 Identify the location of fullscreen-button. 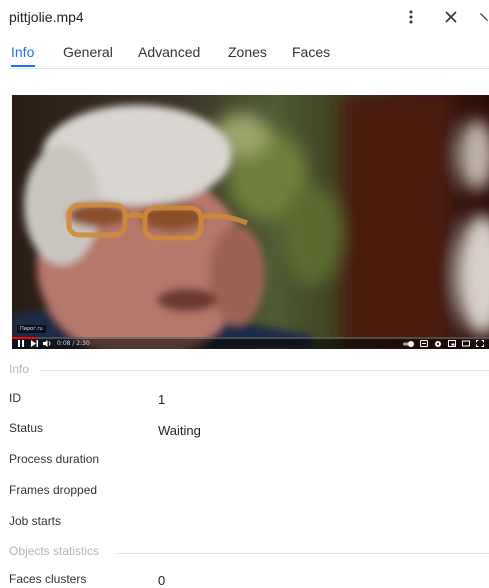
(479, 343).